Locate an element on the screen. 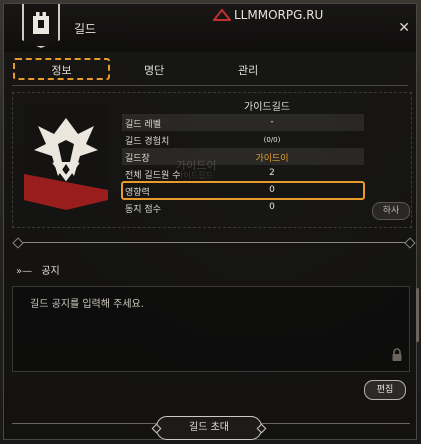  guild-crest-icon is located at coordinates (66, 157).